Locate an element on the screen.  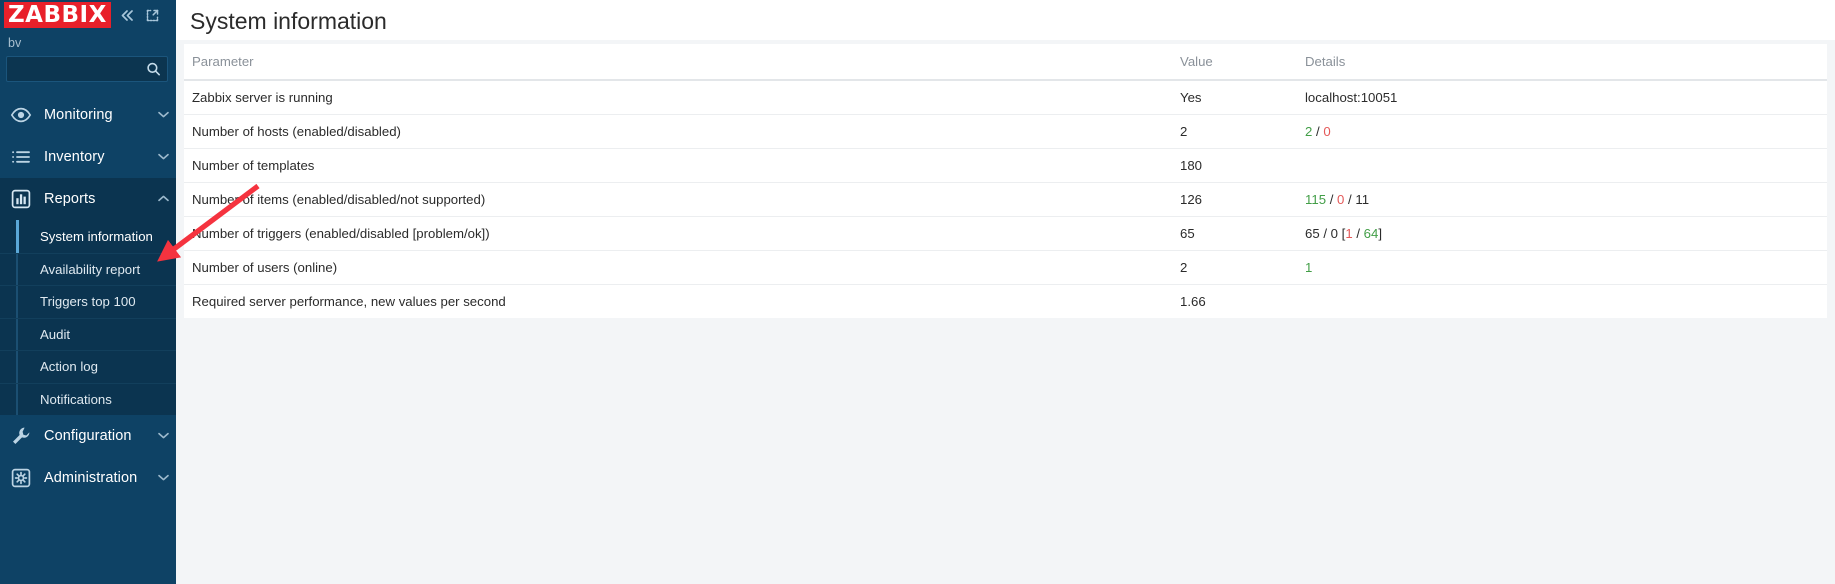
sidebar-user-label: bv is located at coordinates (15, 43).